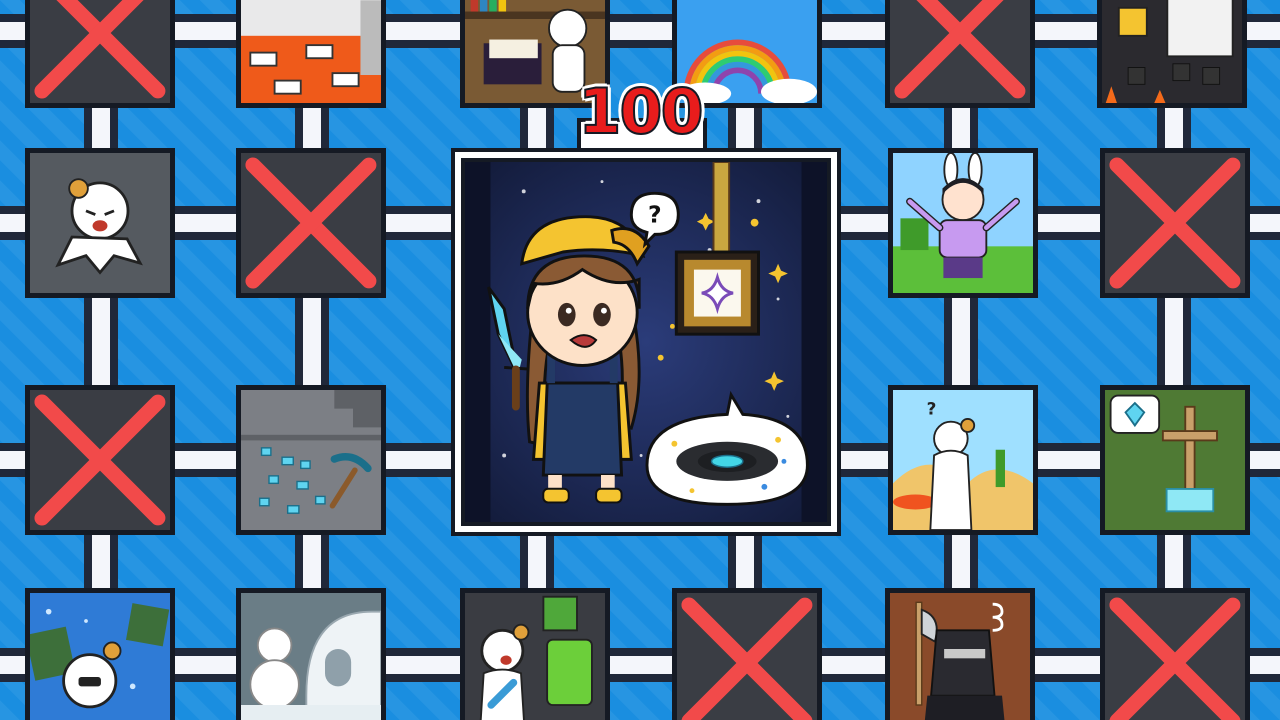 The width and height of the screenshot is (1280, 720). I want to click on bunny-girl-icon, so click(963, 223).